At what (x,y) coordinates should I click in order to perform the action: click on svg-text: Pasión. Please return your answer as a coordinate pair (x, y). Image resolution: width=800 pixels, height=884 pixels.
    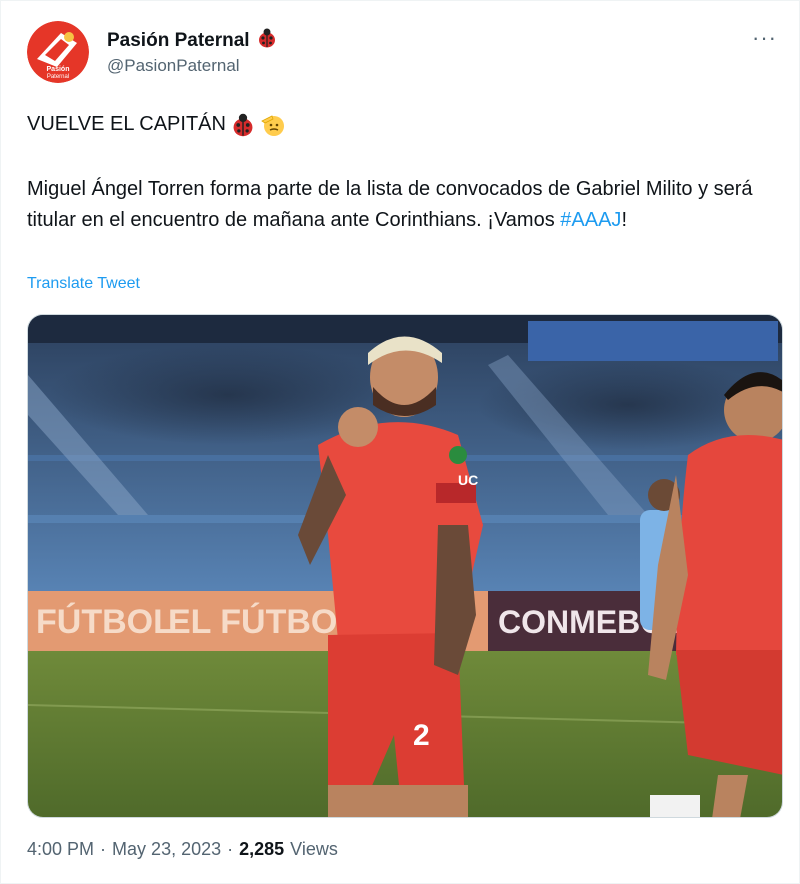
    Looking at the image, I should click on (58, 69).